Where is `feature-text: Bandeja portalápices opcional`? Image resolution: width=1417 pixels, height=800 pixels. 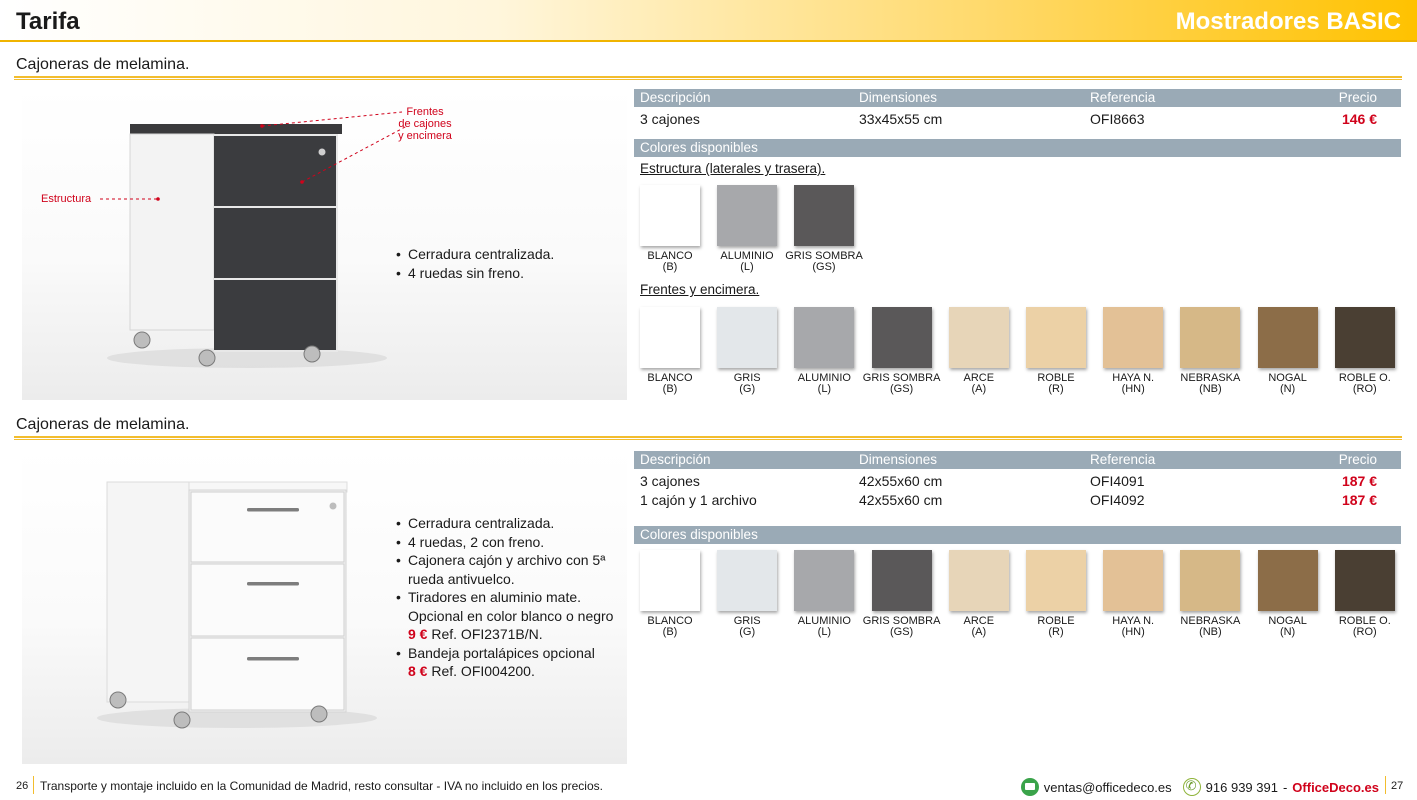
feature-text: Bandeja portalápices opcional is located at coordinates (501, 652).